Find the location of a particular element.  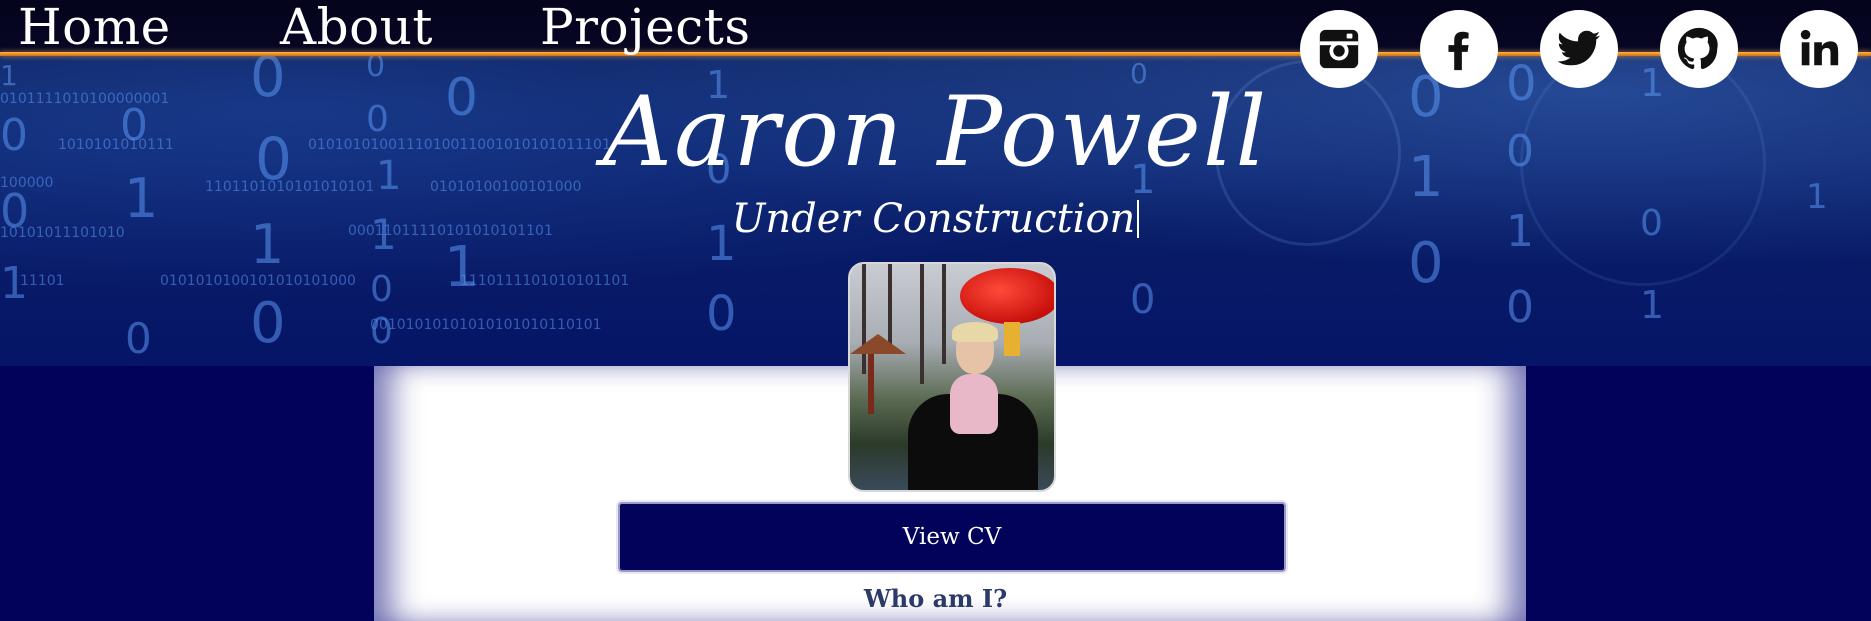

nav-link-projects: Projects is located at coordinates (645, 28).